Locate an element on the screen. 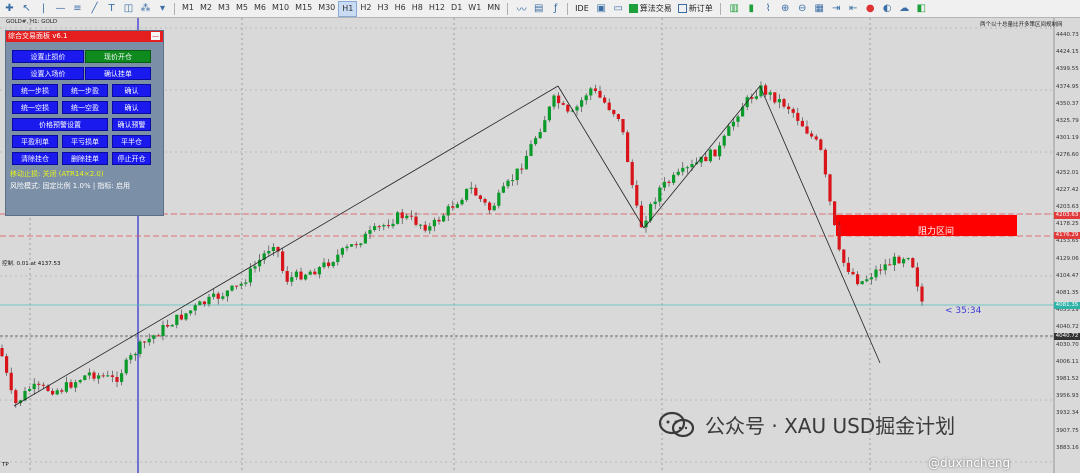 This screenshot has width=1080, height=473. timeframe-h12: H12 is located at coordinates (437, 8).